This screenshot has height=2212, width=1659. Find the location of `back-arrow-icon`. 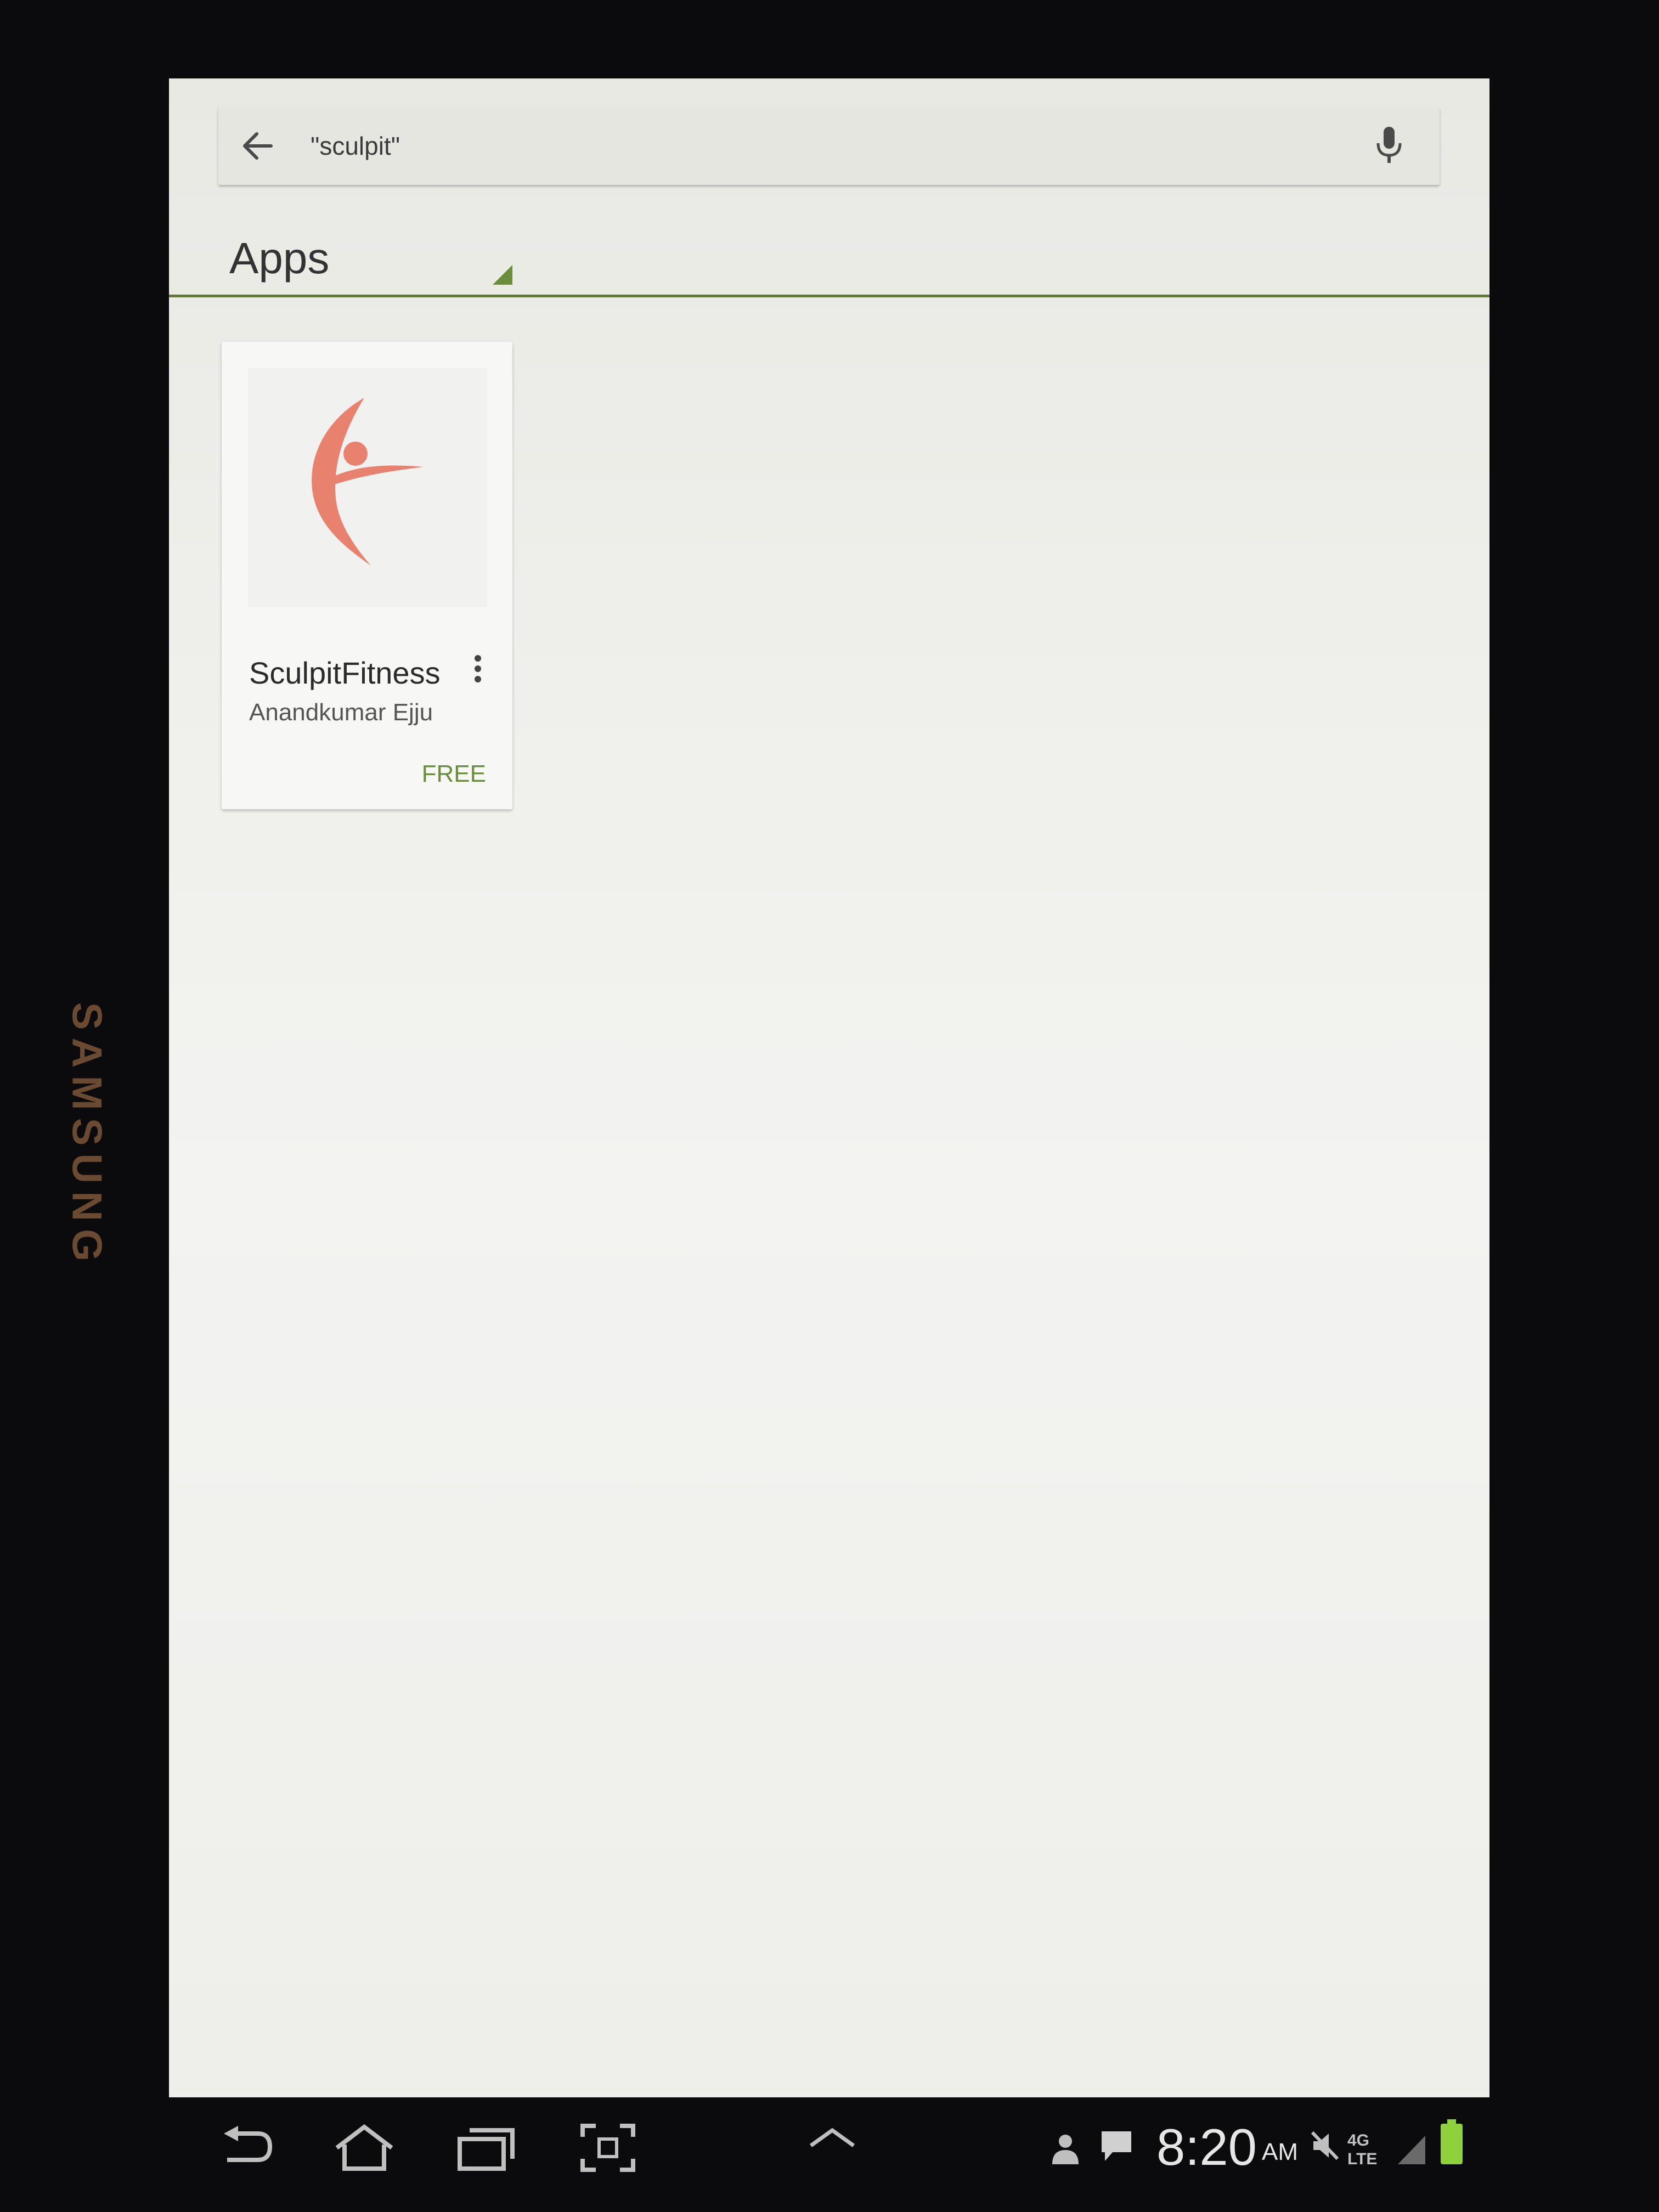

back-arrow-icon is located at coordinates (257, 146).